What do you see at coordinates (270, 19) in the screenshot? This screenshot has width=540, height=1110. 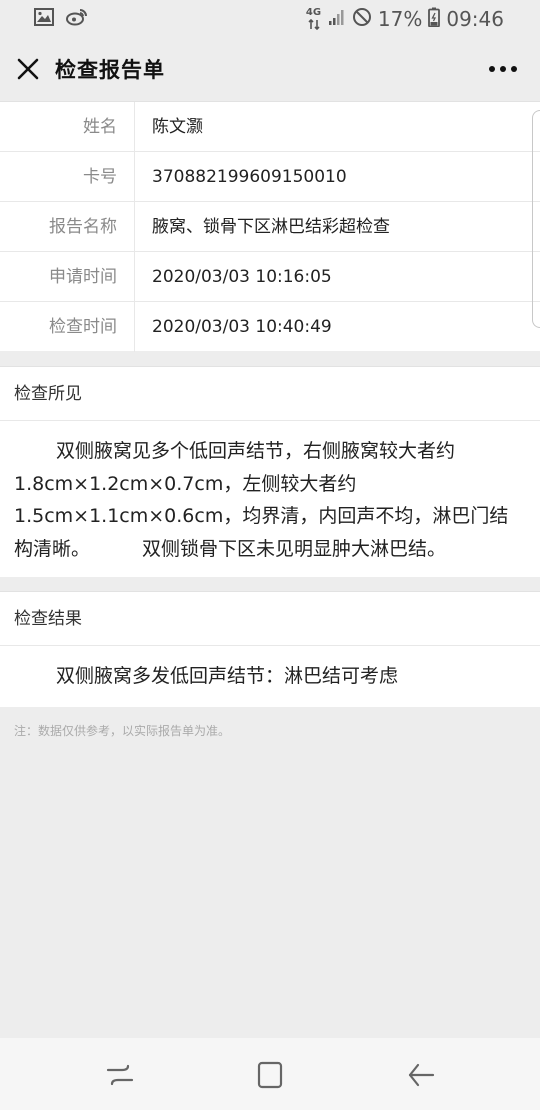 I see `status-bar: 4G 17% 09:46` at bounding box center [270, 19].